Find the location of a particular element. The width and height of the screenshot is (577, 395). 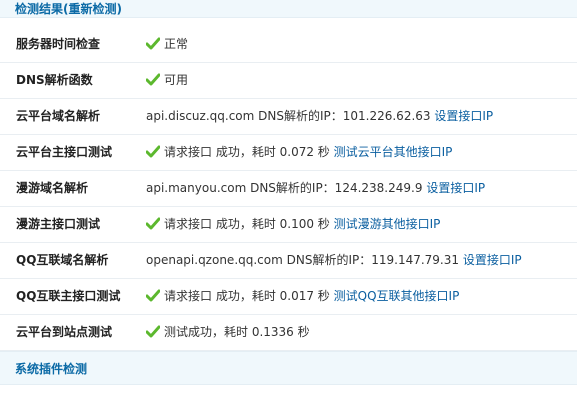

row-label: 漫游域名解析 is located at coordinates (52, 188).